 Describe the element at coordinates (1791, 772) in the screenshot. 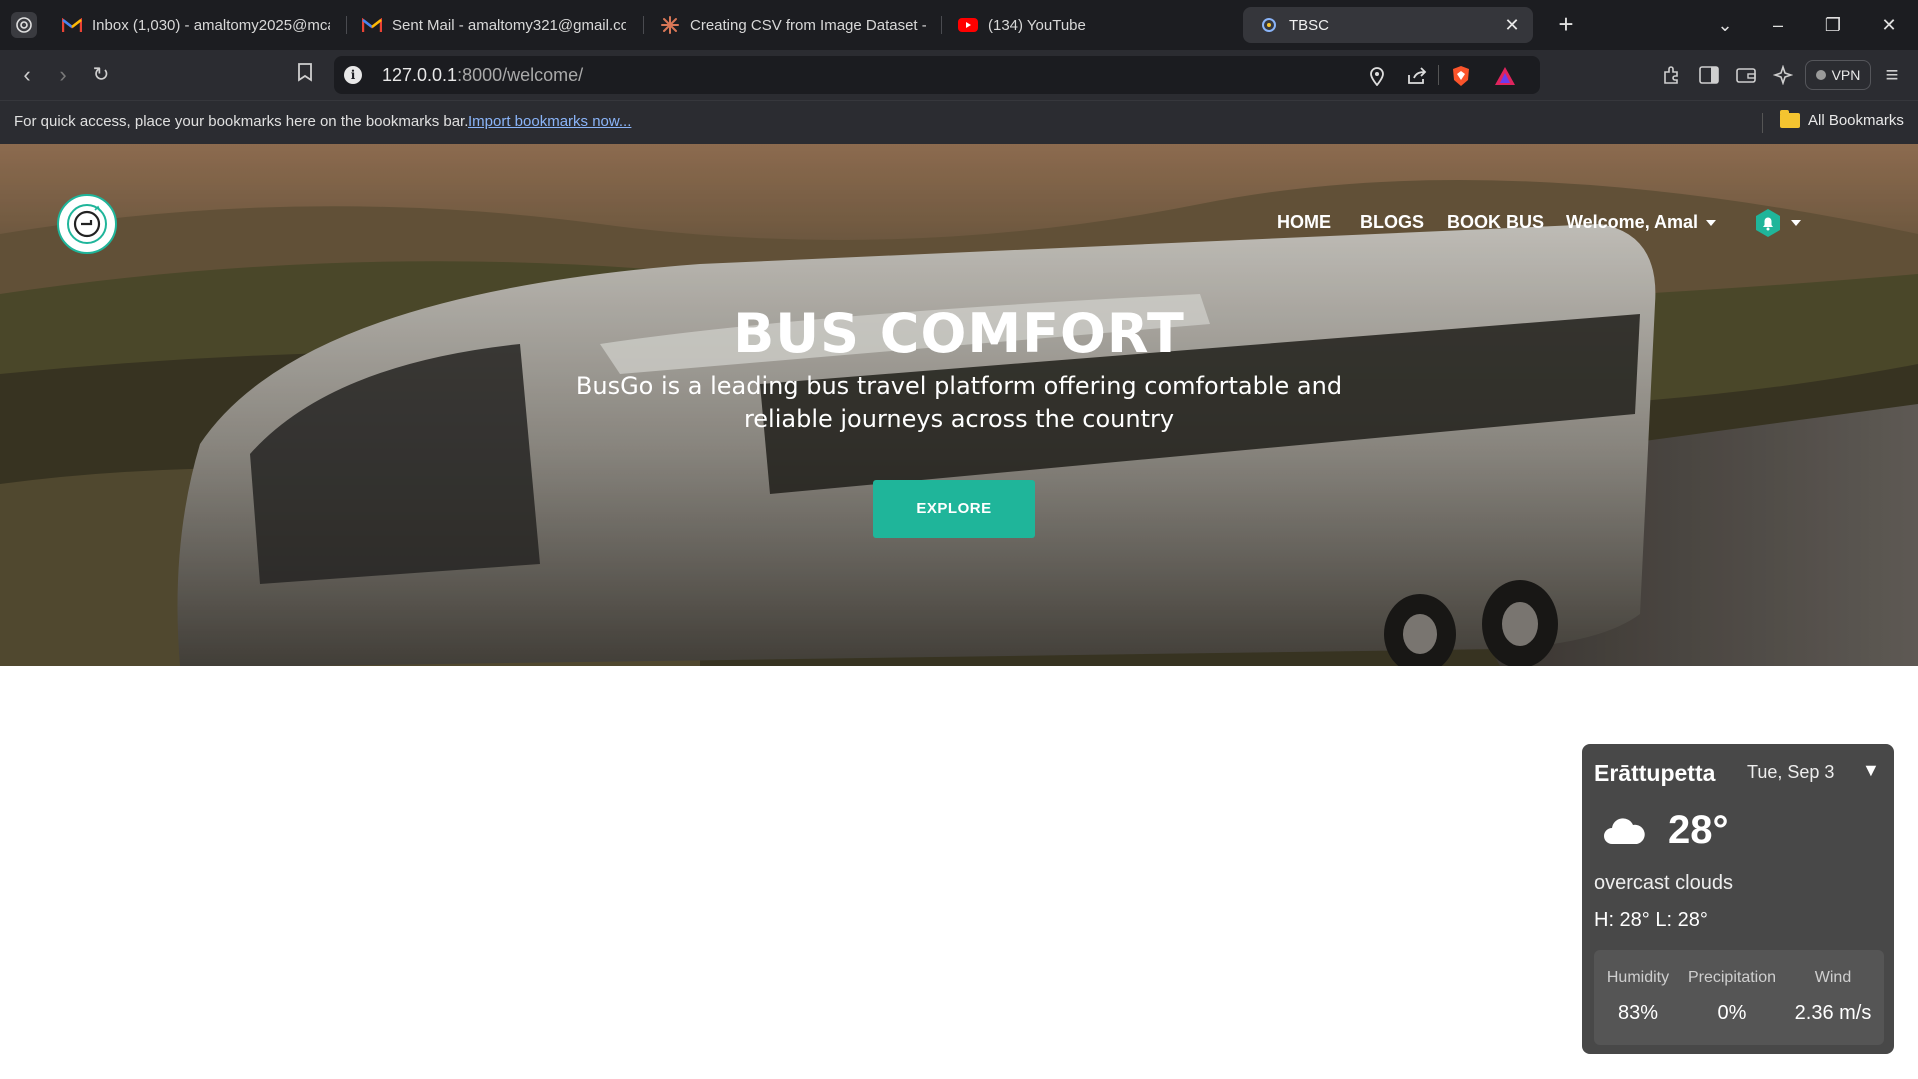

I see `weather-date: Tue, Sep 3` at that location.